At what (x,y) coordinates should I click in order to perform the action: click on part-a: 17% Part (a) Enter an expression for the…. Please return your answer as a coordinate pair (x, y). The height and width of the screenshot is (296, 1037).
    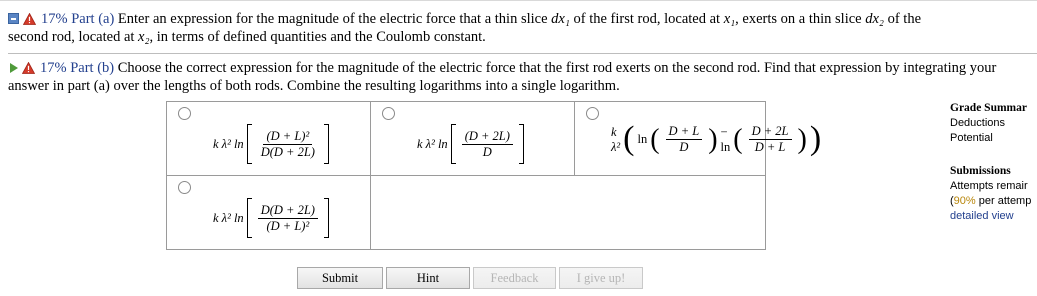
    Looking at the image, I should click on (522, 28).